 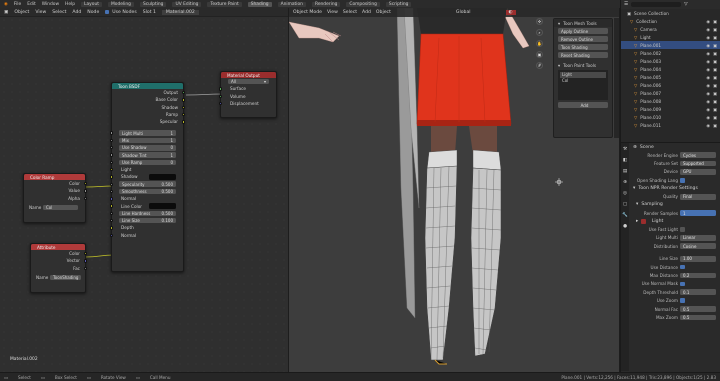 What do you see at coordinates (698, 258) in the screenshot?
I see `prop-value-field: 1.00` at bounding box center [698, 258].